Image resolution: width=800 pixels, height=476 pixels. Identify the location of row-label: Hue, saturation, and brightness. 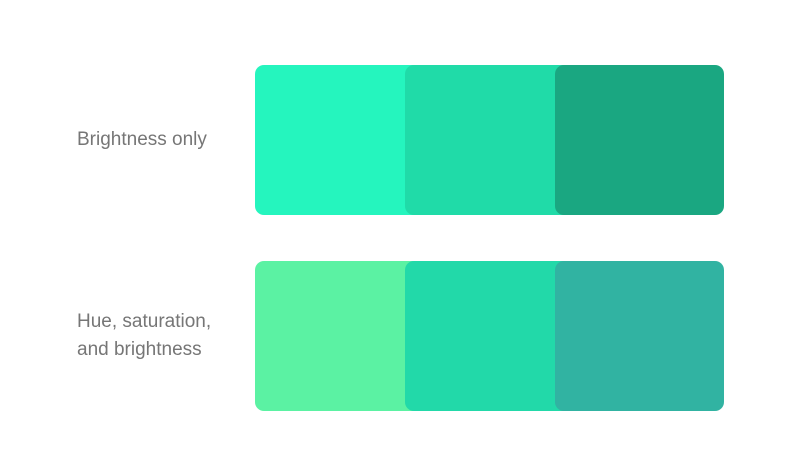
(144, 335).